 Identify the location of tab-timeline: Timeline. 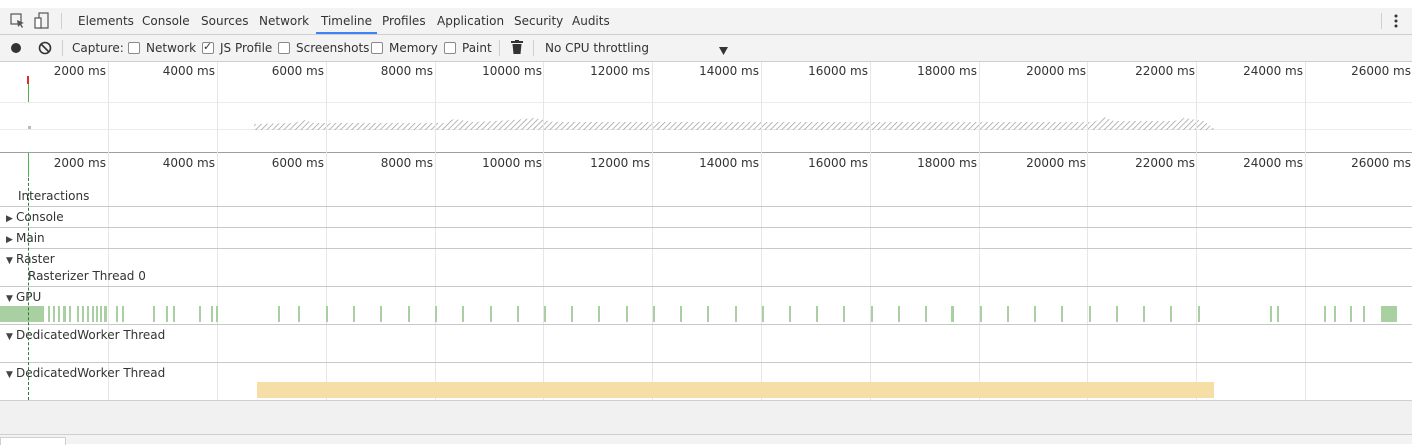
(346, 21).